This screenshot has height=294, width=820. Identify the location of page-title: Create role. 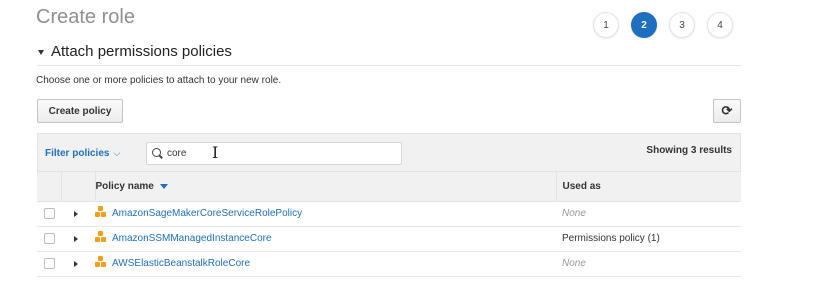
(85, 17).